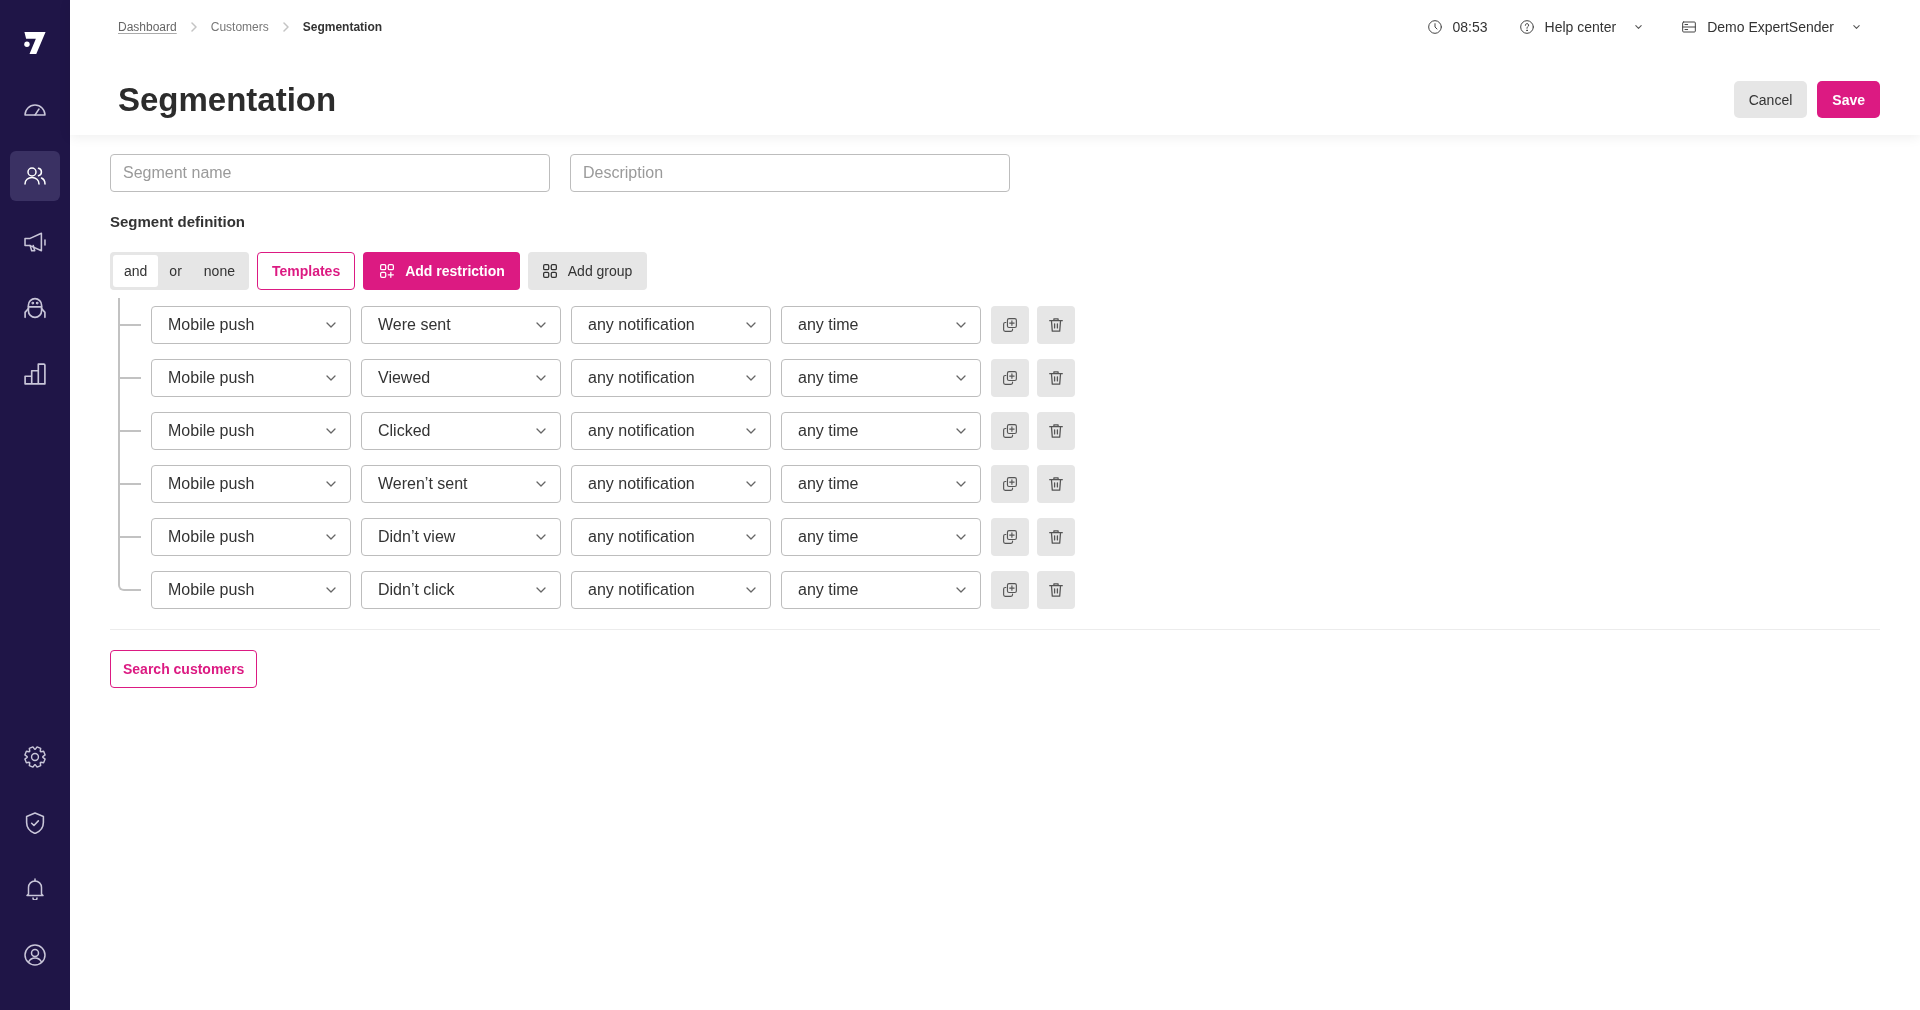 The image size is (1920, 1010). Describe the element at coordinates (1581, 27) in the screenshot. I see `help-center-menu: Help center` at that location.